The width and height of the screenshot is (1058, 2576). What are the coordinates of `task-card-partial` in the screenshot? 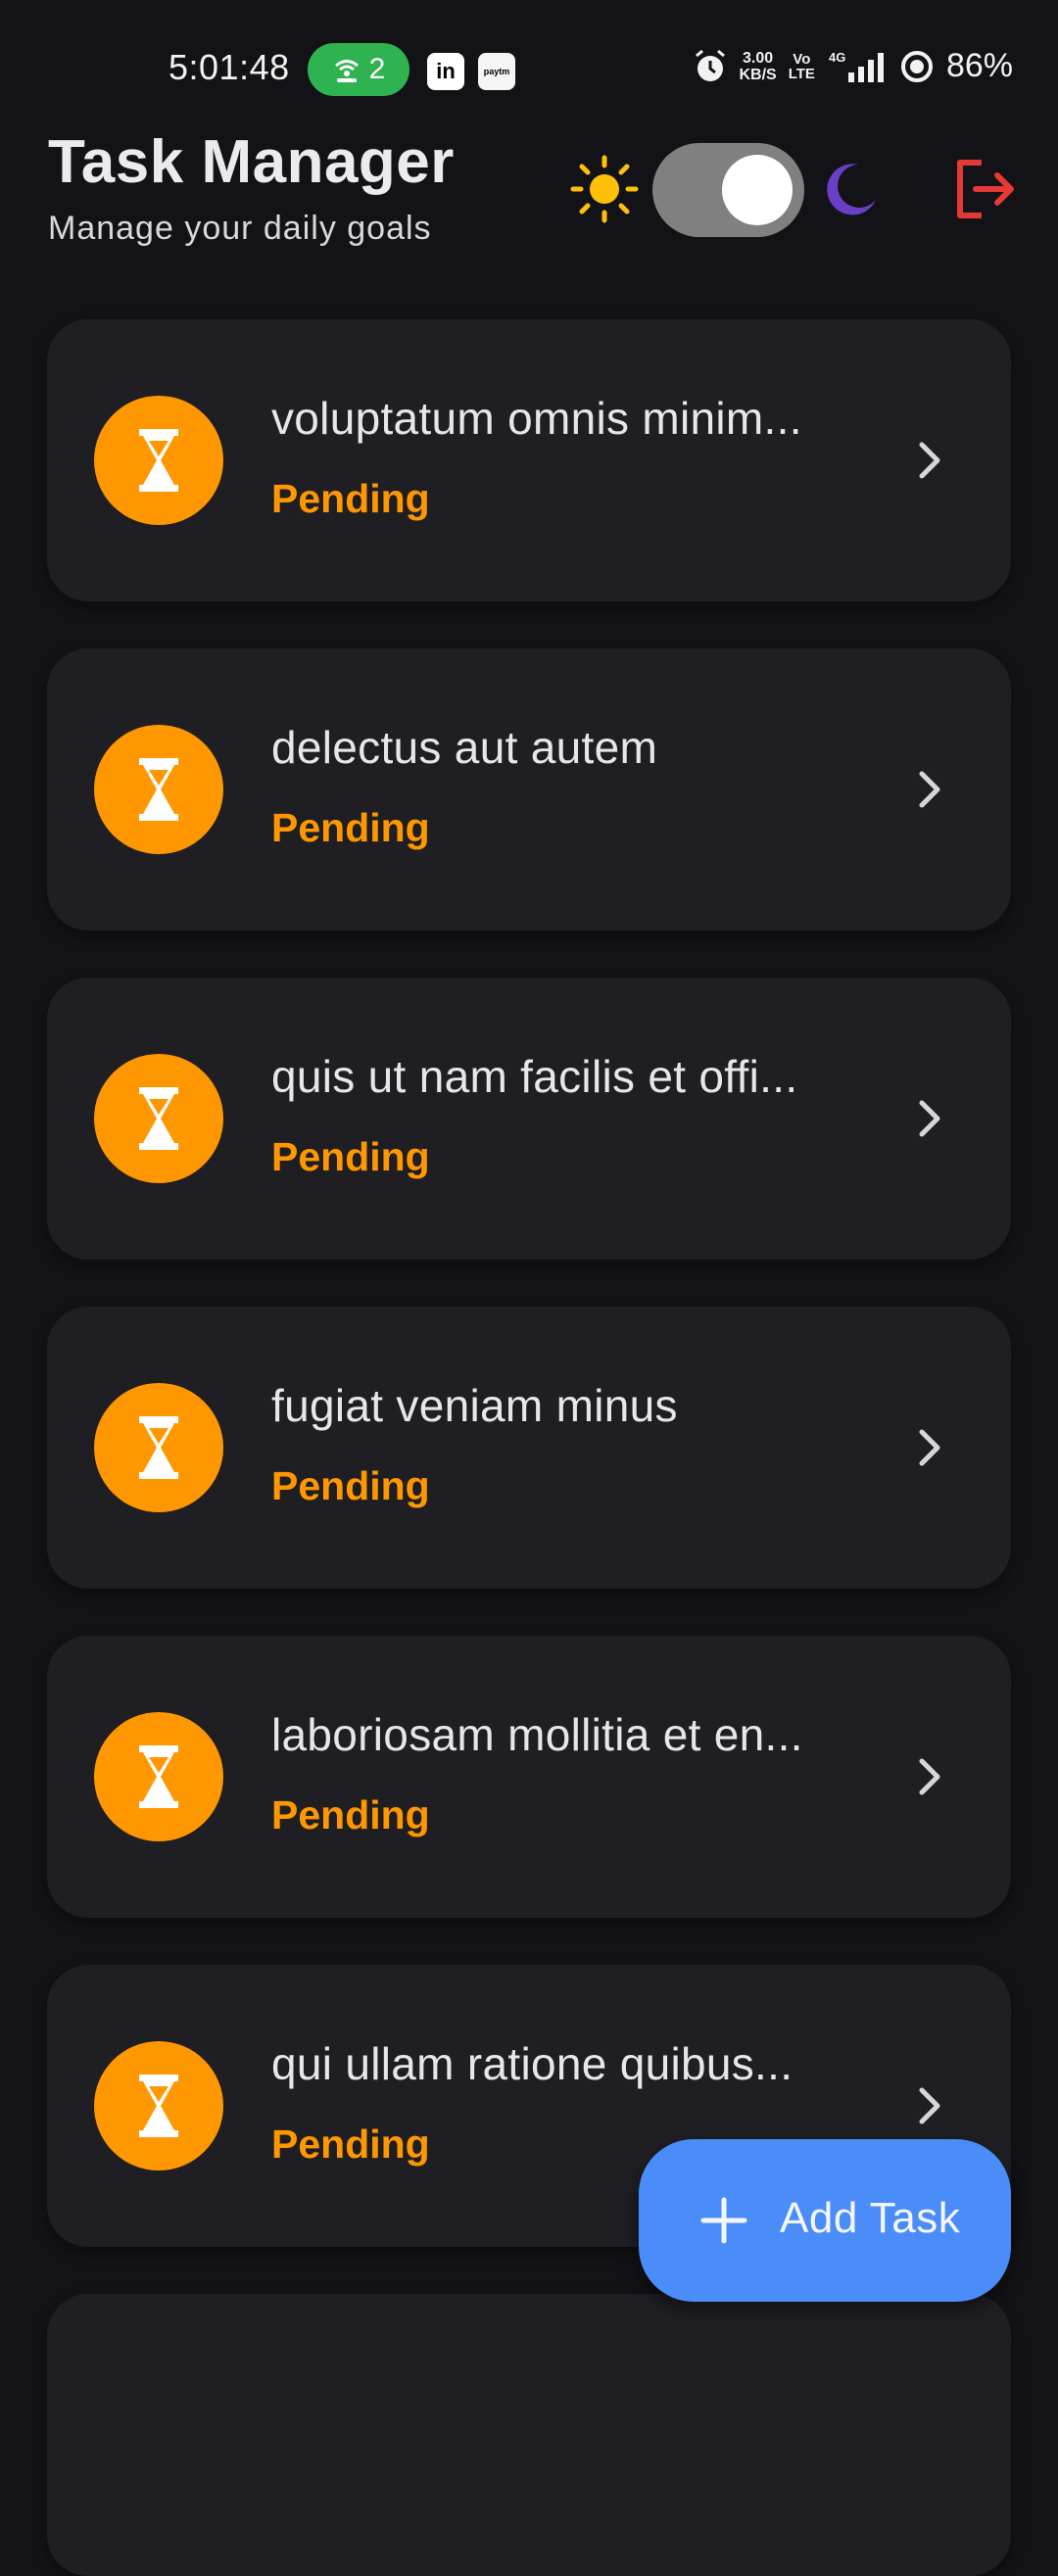 It's located at (529, 2435).